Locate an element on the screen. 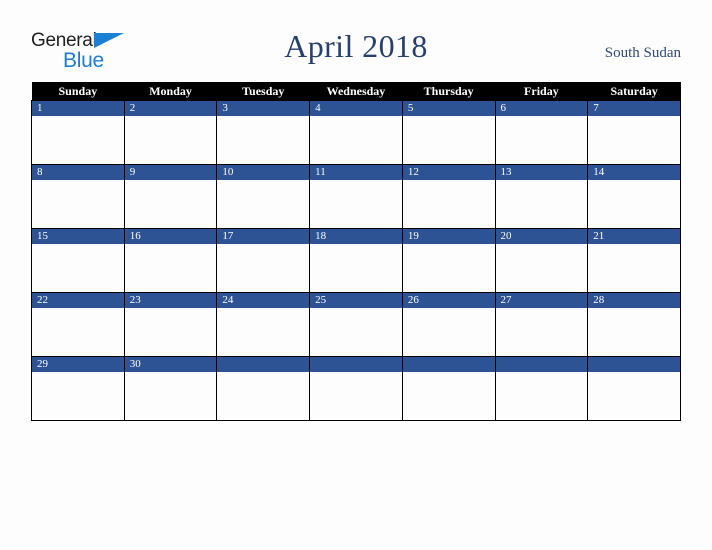 The image size is (712, 550). calendar-day-cell: 3 is located at coordinates (263, 132).